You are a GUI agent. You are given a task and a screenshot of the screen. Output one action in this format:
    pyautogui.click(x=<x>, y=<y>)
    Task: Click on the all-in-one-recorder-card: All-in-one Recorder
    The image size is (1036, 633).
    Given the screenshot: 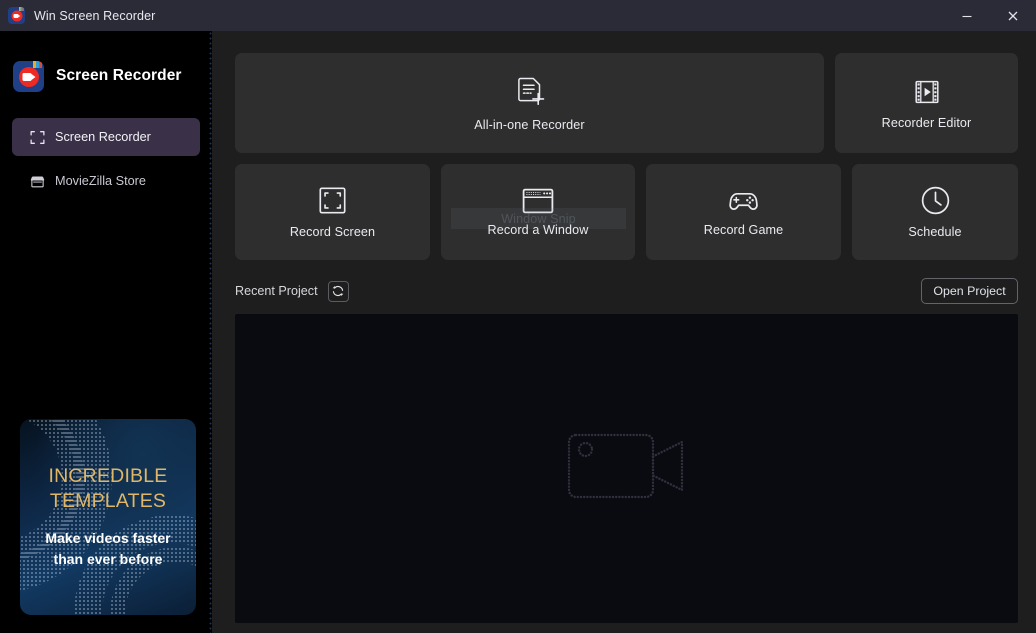 What is the action you would take?
    pyautogui.click(x=529, y=103)
    